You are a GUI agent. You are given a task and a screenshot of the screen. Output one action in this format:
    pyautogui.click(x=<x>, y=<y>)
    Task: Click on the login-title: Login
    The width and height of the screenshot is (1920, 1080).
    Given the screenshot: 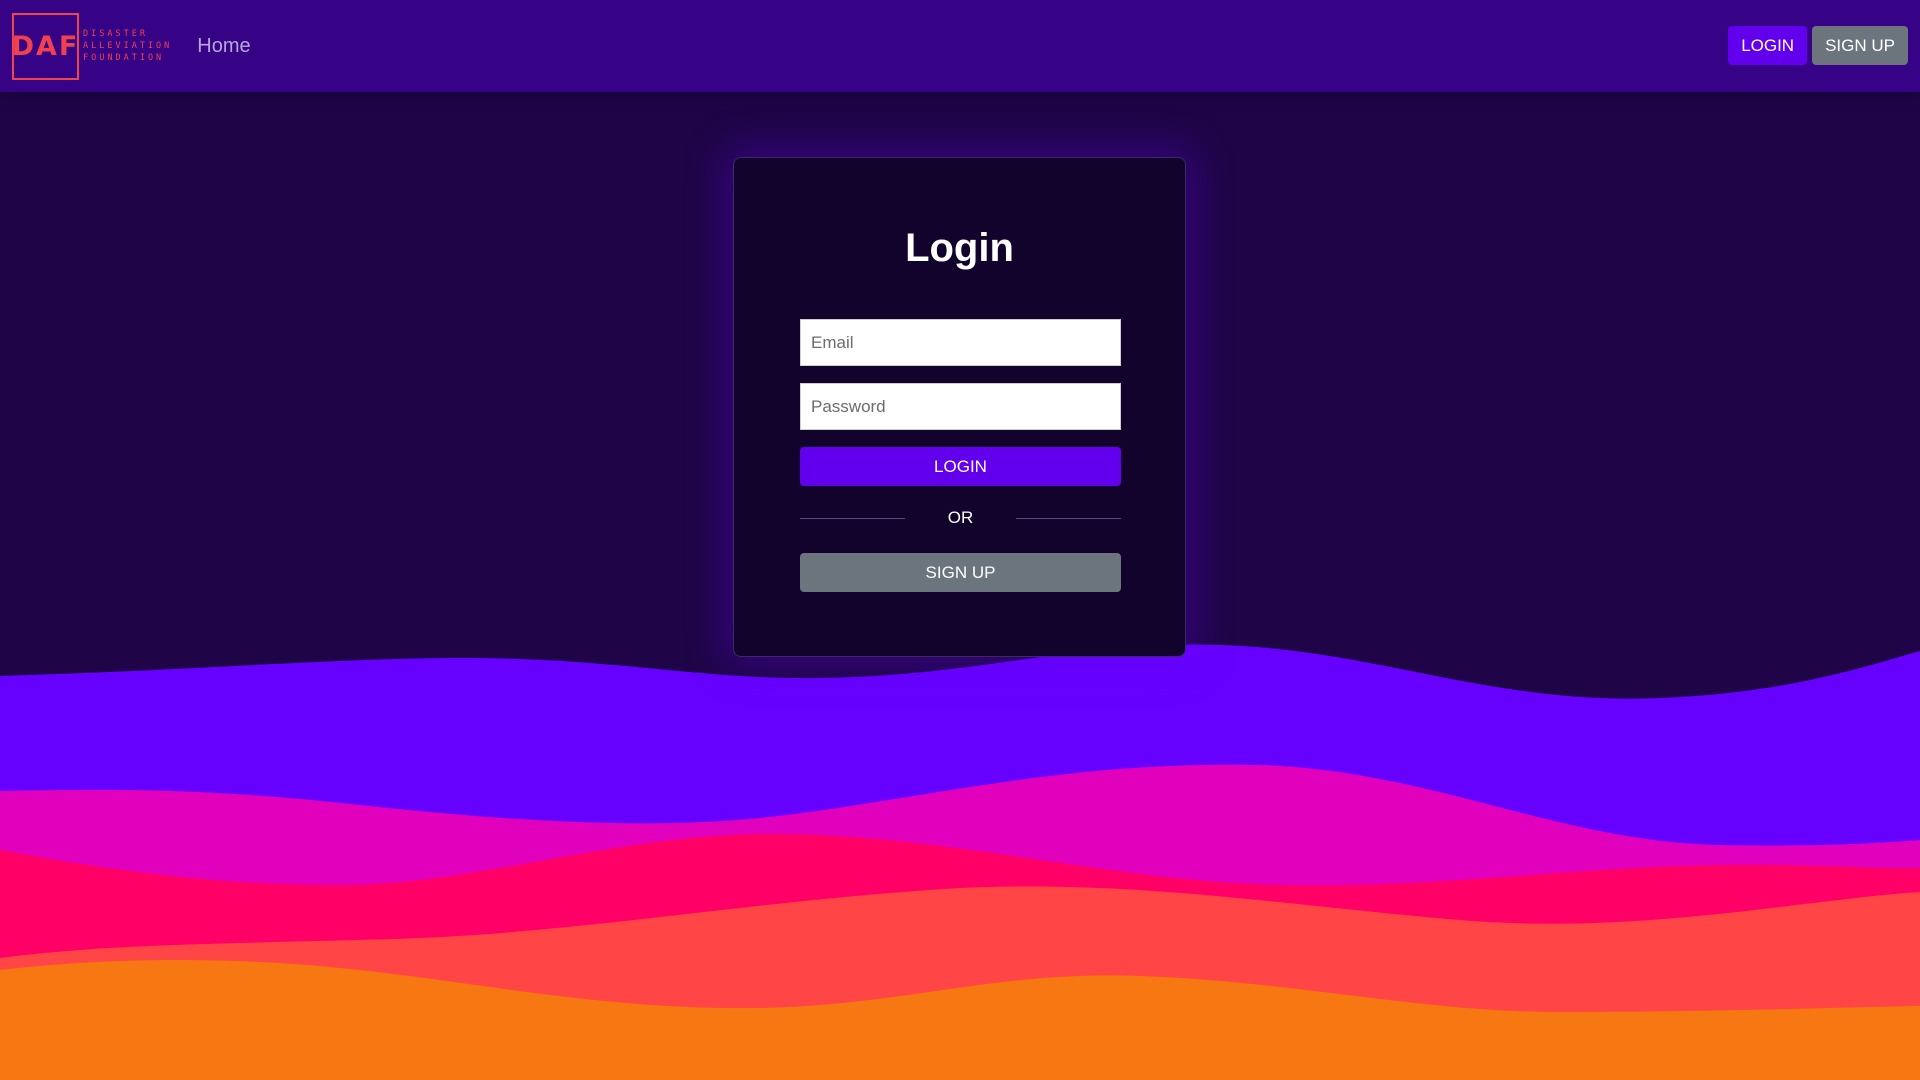 What is the action you would take?
    pyautogui.click(x=959, y=248)
    